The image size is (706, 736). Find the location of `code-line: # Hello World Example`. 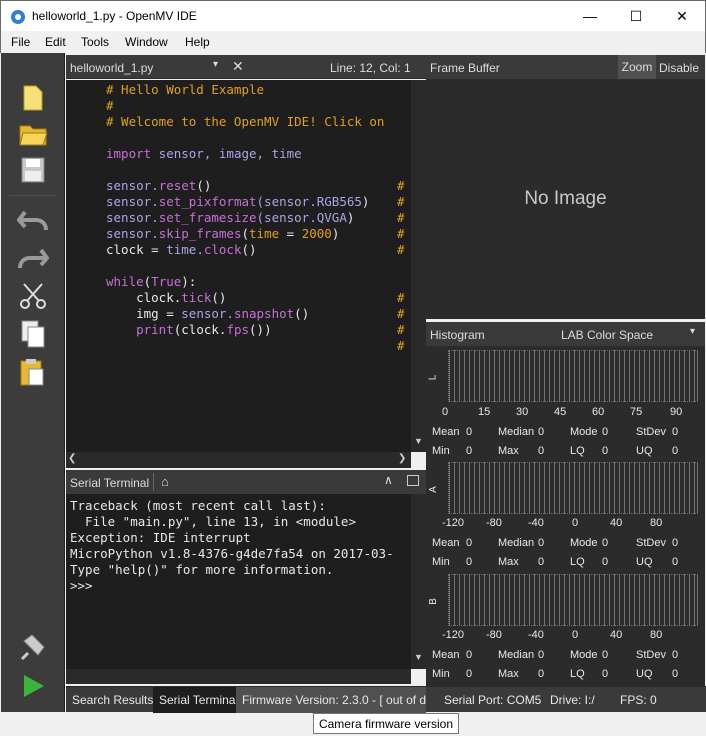

code-line: # Hello World Example is located at coordinates (185, 89).